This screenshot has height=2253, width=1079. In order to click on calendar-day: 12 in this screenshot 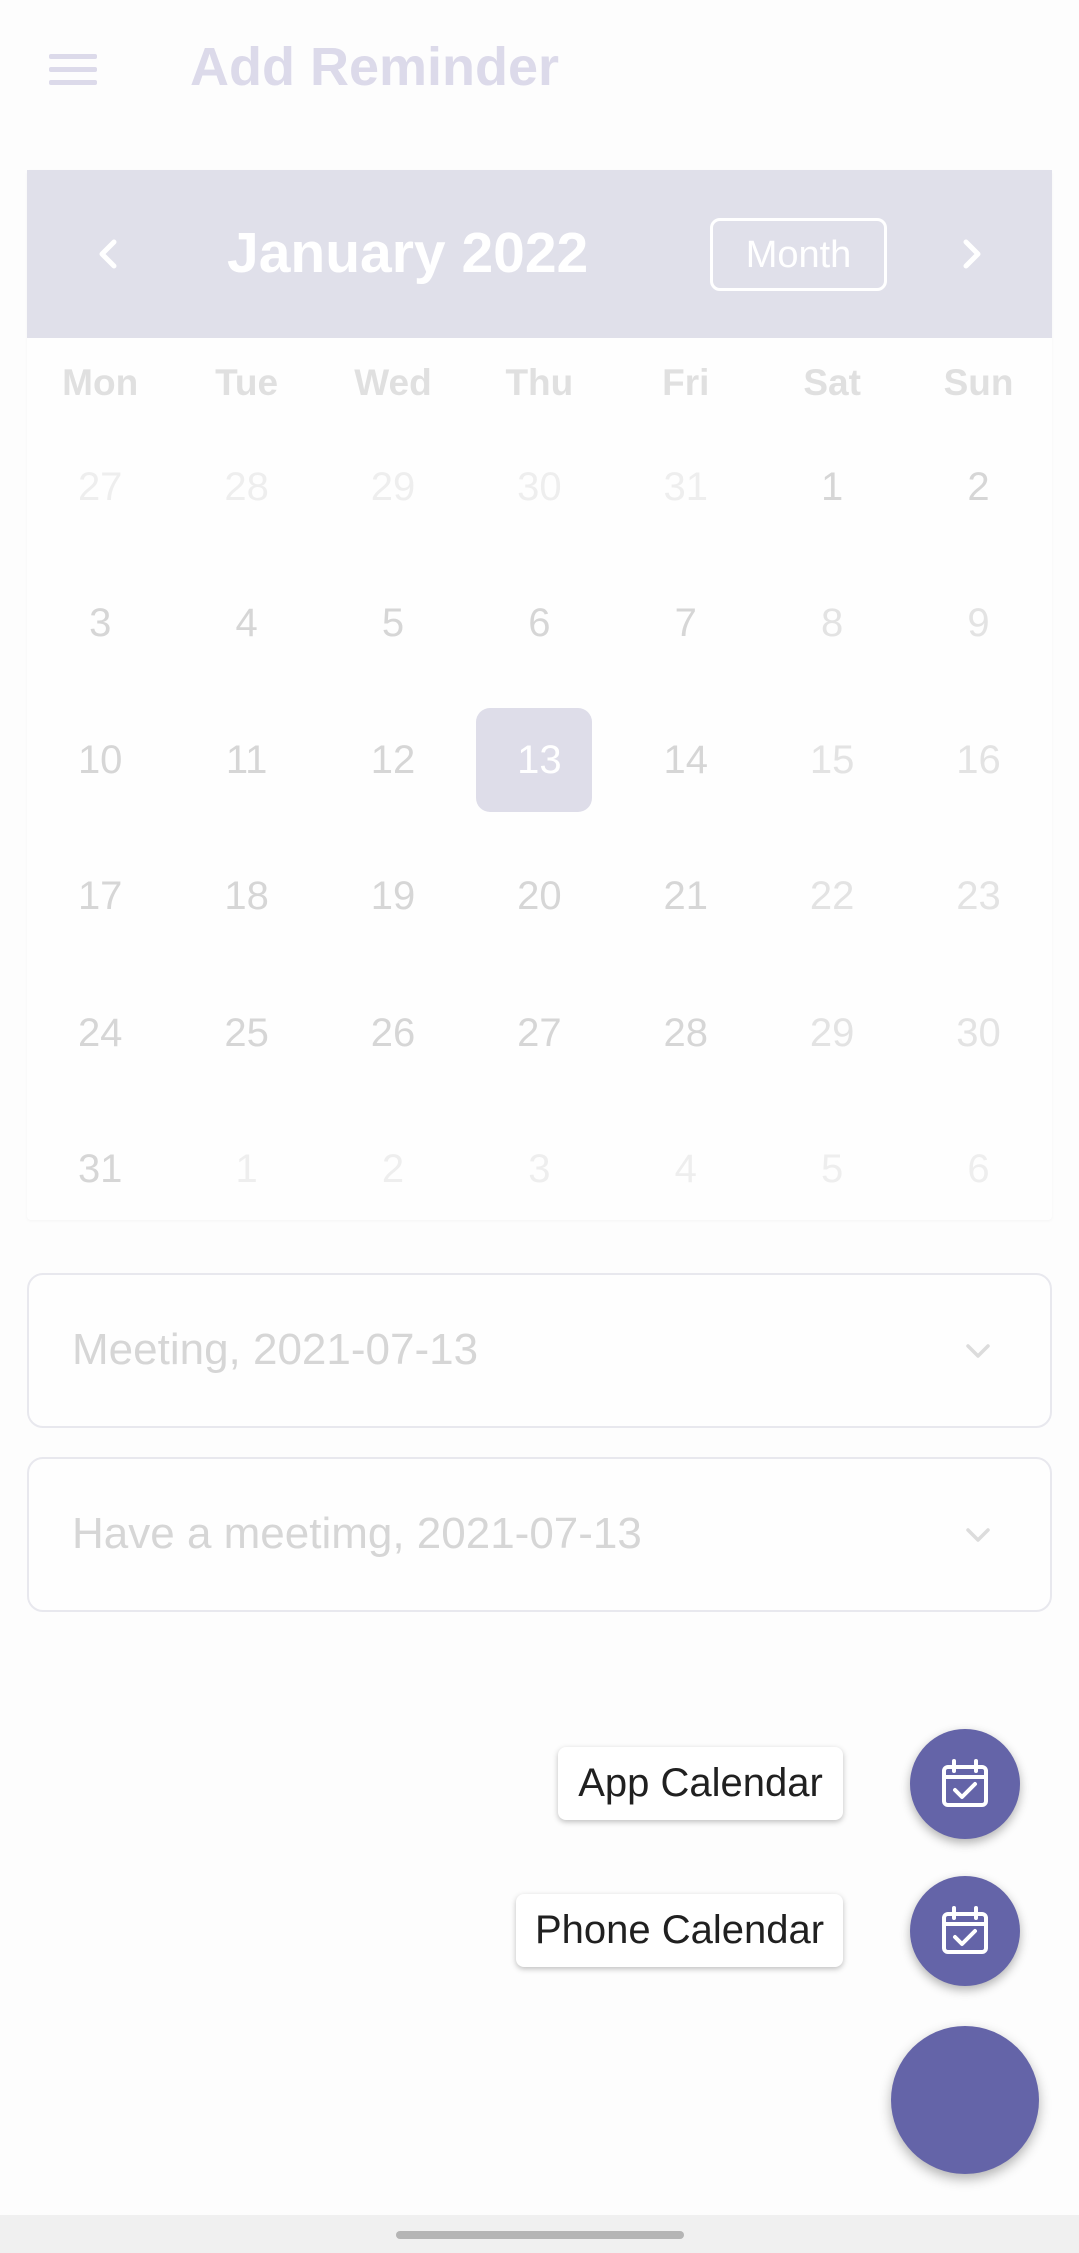, I will do `click(393, 760)`.